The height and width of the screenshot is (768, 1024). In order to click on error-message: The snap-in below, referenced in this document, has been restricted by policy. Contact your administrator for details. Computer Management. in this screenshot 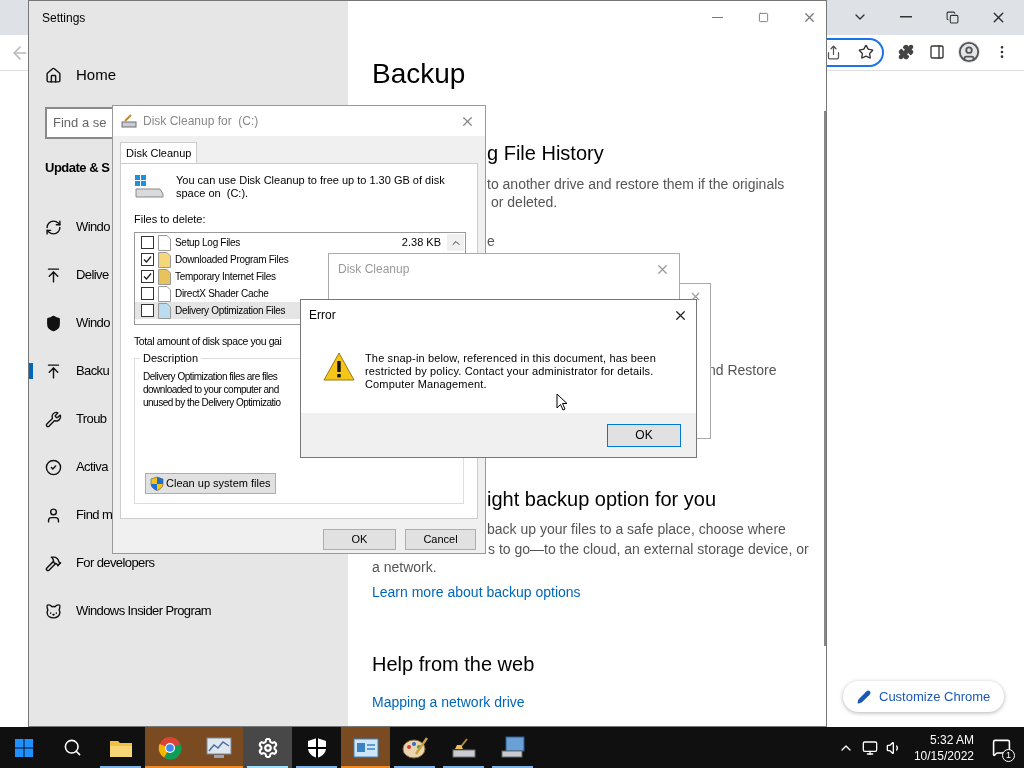, I will do `click(511, 371)`.